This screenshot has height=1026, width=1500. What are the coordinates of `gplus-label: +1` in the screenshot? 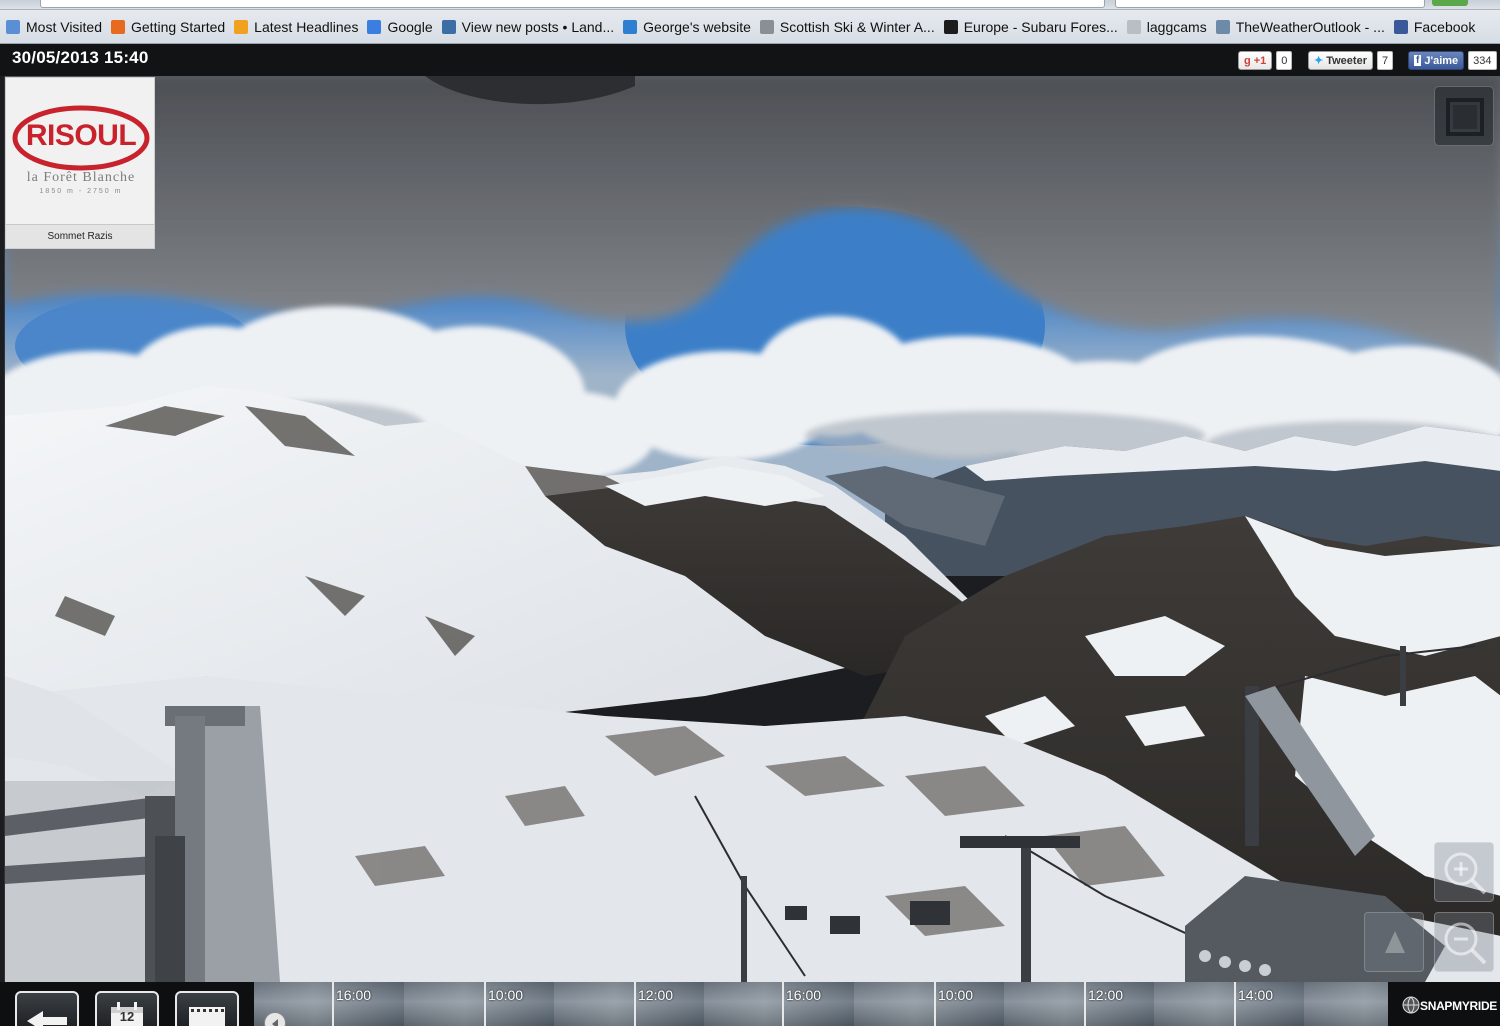 It's located at (1260, 60).